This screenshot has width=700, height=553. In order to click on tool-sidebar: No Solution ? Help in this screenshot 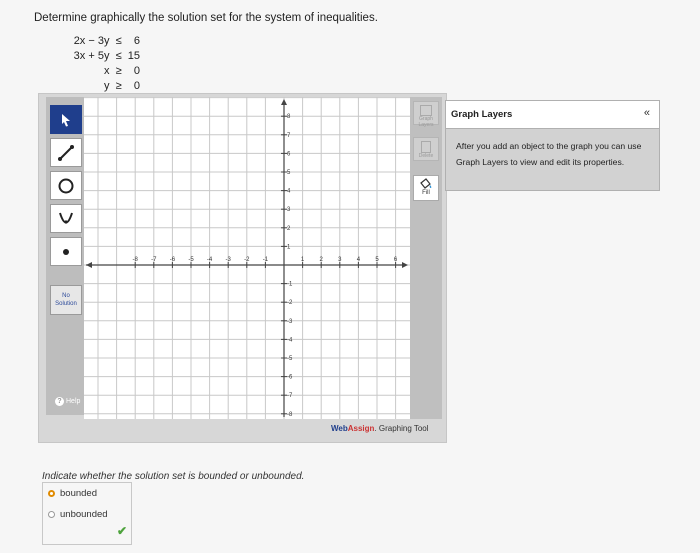, I will do `click(66, 256)`.